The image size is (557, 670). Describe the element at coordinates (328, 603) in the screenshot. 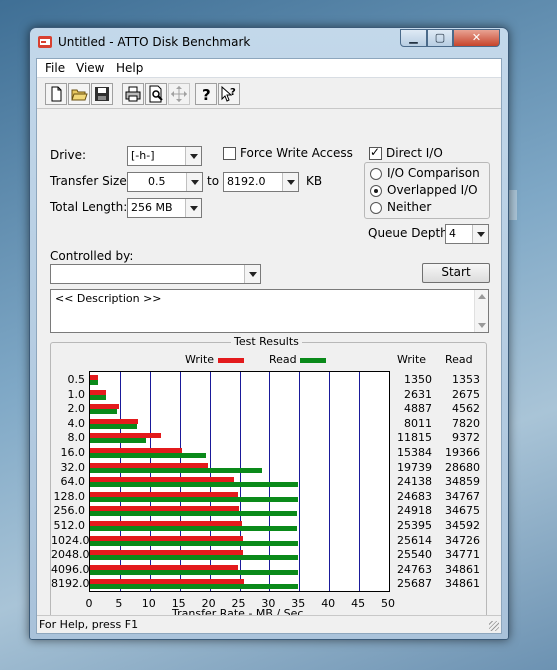

I see `x-tick-label: 40` at that location.